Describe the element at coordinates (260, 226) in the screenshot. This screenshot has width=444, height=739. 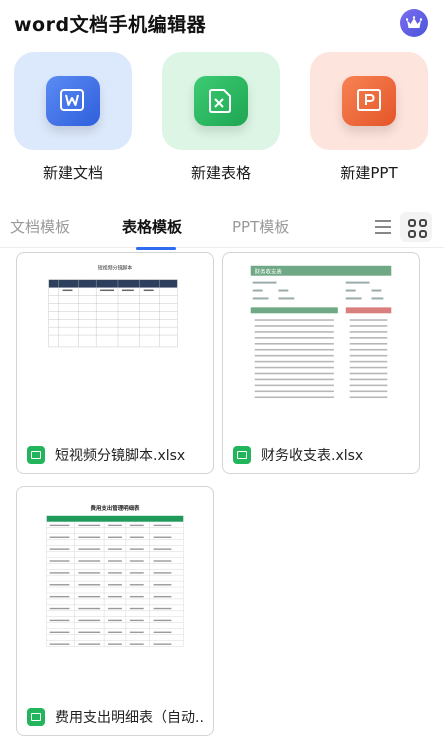
I see `tab-ppt-templates: PPT模板` at that location.